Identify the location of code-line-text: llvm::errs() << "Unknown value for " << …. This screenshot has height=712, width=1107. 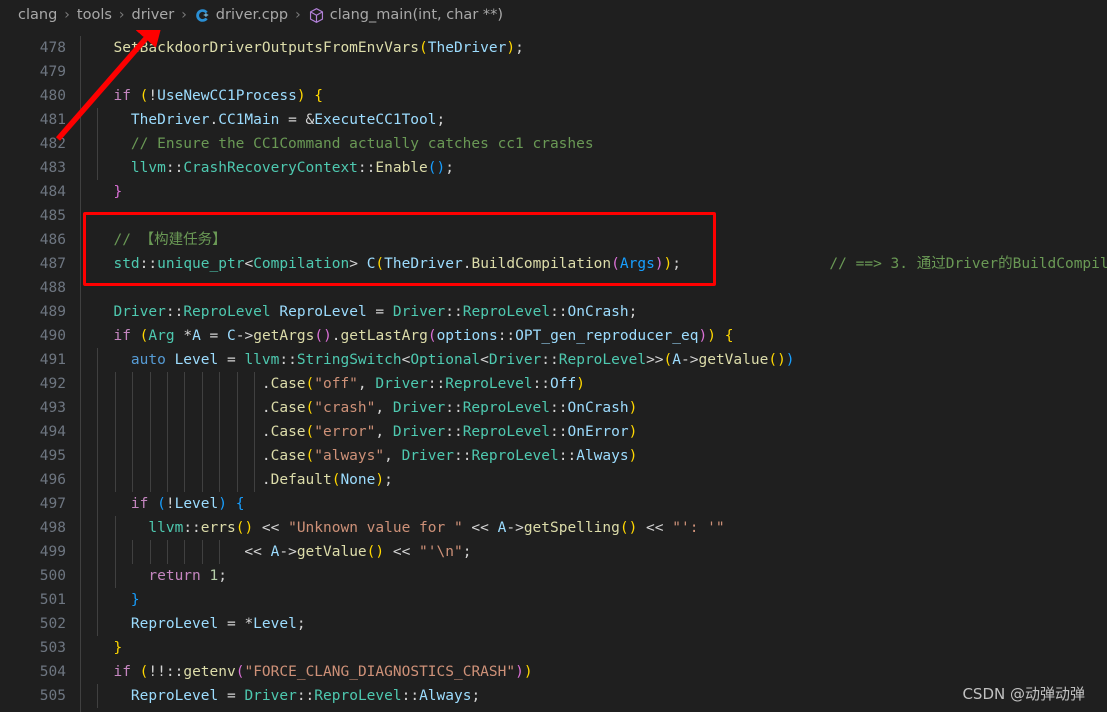
(436, 528).